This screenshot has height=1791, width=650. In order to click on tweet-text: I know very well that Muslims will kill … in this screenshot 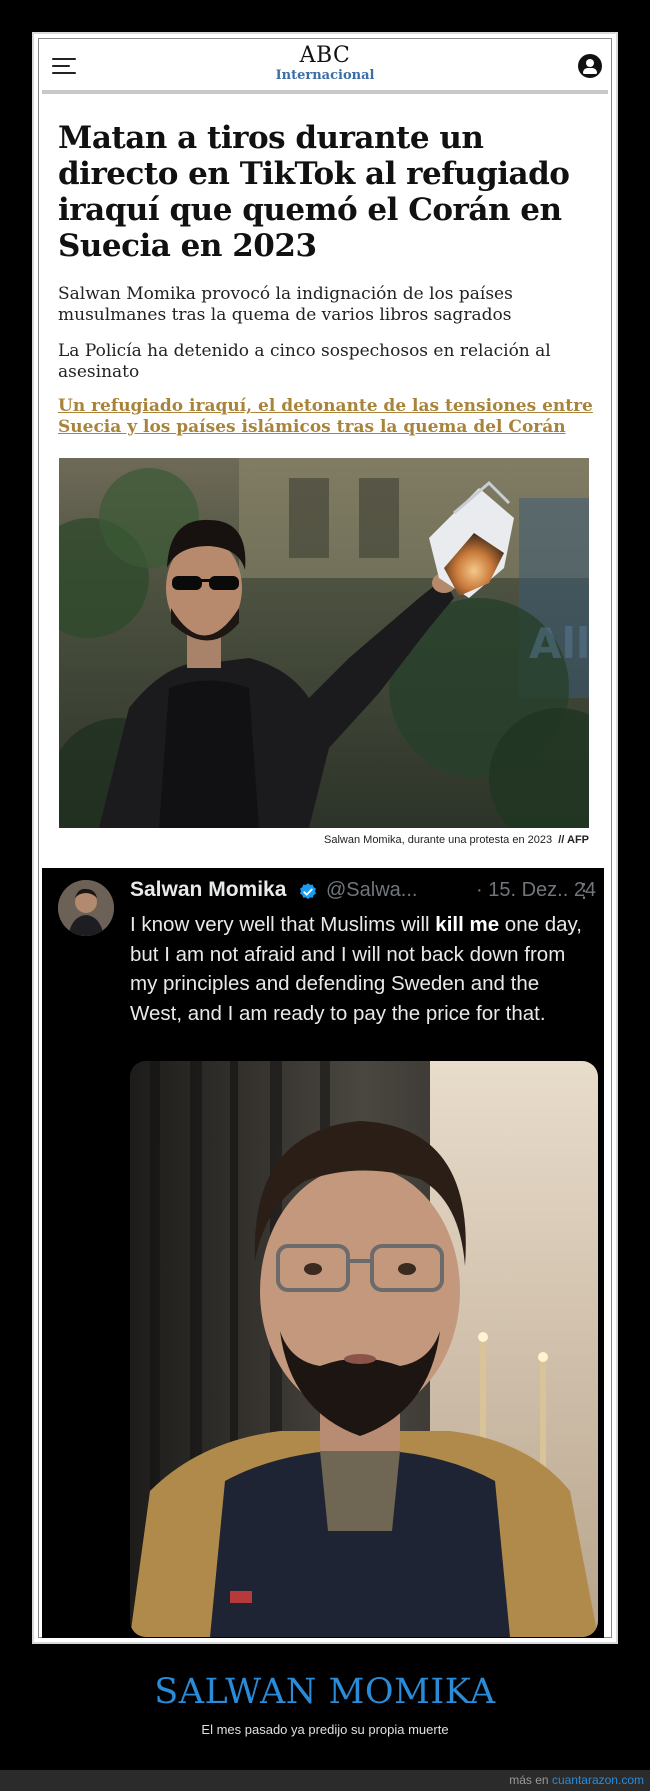, I will do `click(360, 969)`.